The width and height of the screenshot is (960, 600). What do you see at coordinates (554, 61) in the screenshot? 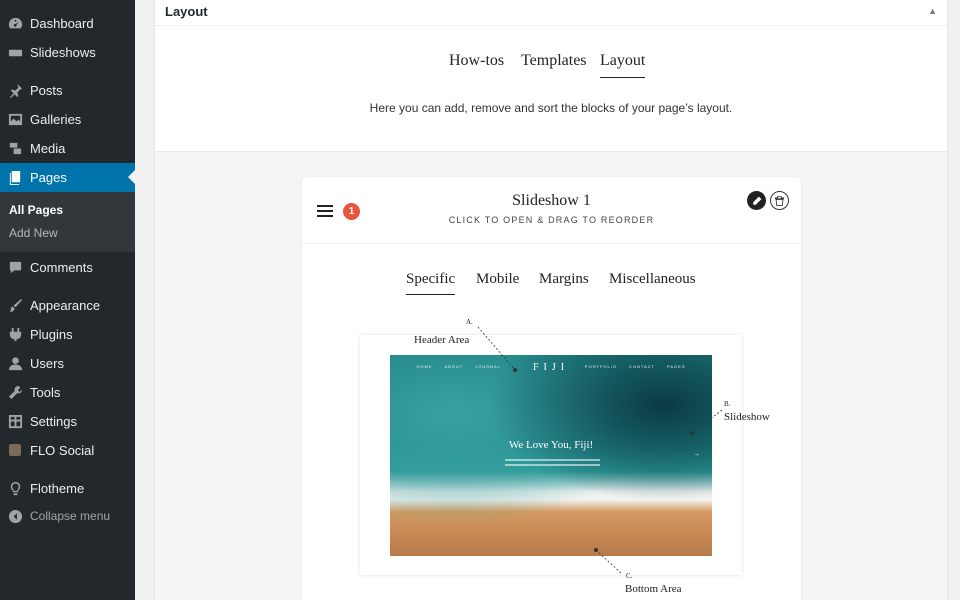
I see `tab-templates: Templates` at bounding box center [554, 61].